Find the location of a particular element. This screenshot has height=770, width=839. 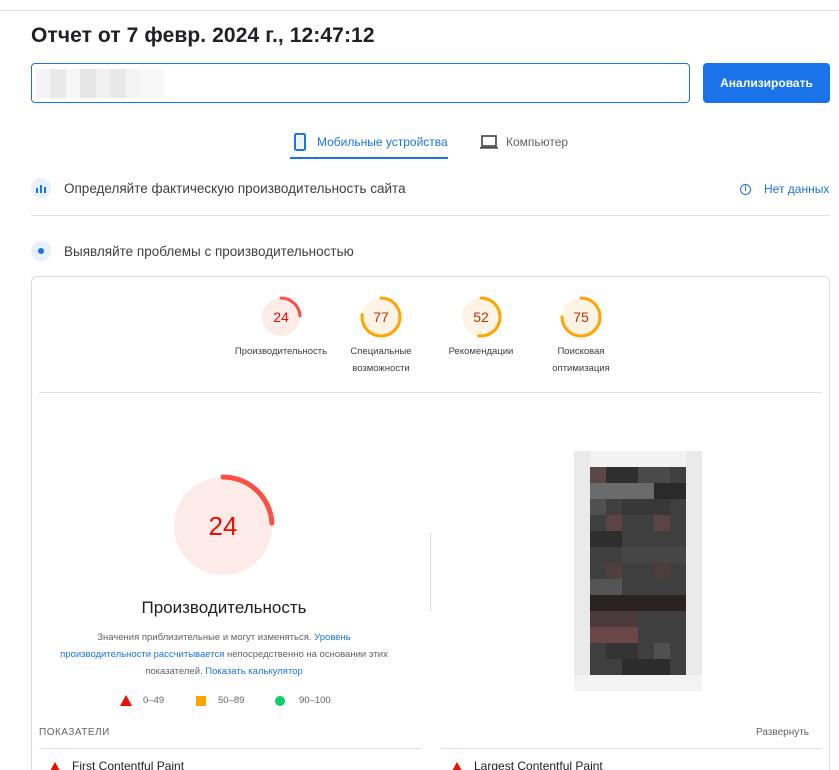

score-label-accessibility-2: возможности is located at coordinates (381, 368).